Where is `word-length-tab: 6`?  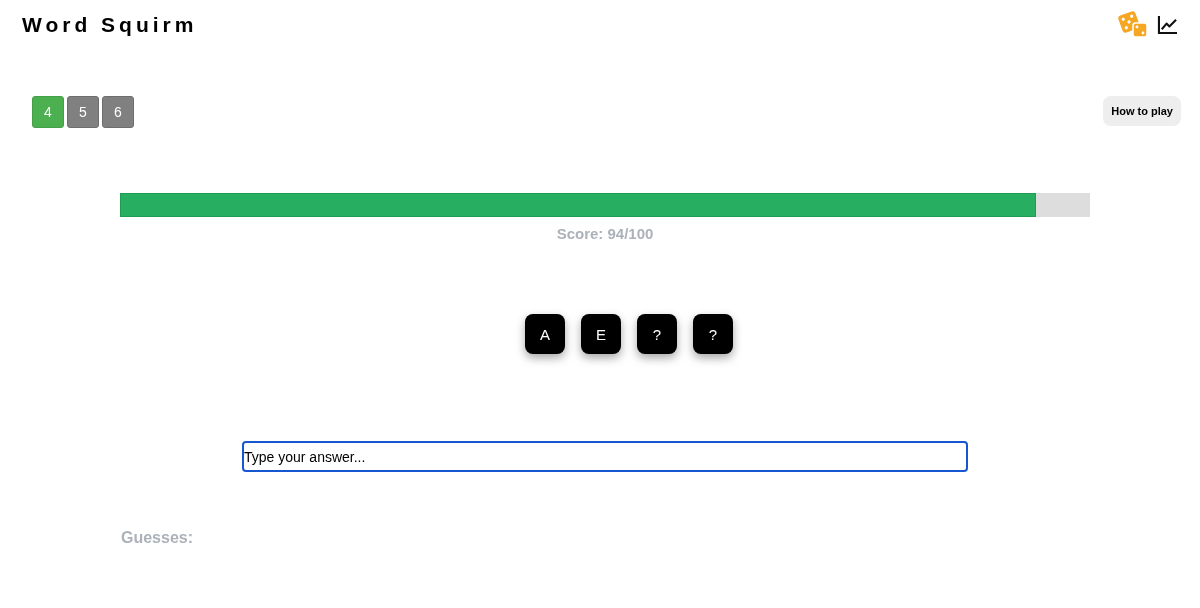
word-length-tab: 6 is located at coordinates (118, 112).